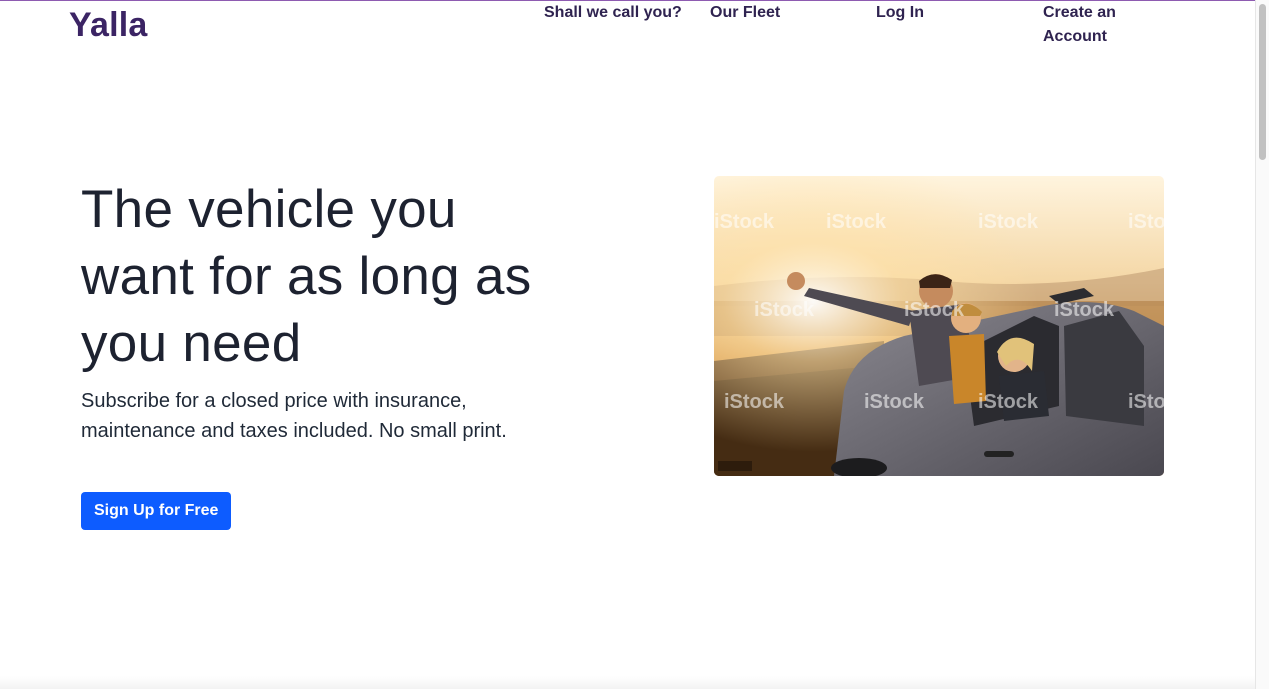 The image size is (1269, 689). I want to click on nav-create-account-link: Create an Account, so click(1098, 25).